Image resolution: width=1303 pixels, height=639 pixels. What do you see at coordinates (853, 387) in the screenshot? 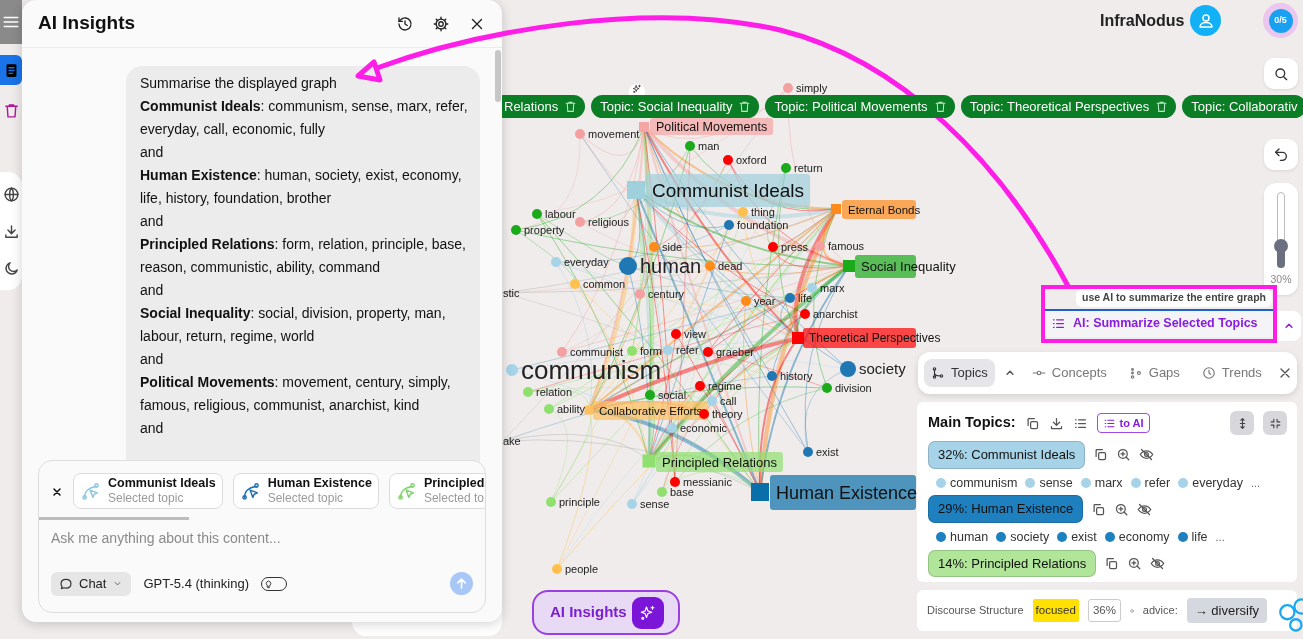
I see `node-label: division` at bounding box center [853, 387].